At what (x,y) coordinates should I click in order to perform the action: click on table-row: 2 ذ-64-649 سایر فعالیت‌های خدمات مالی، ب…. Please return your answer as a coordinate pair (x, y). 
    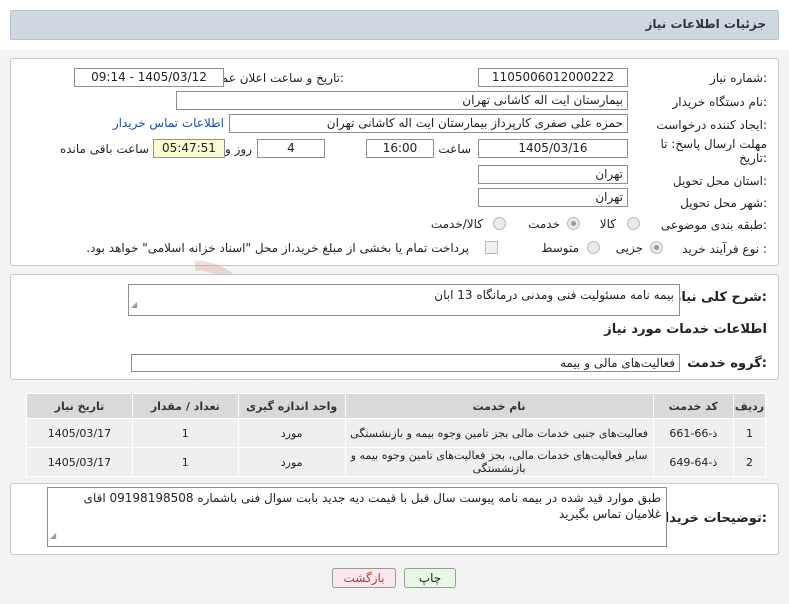
    Looking at the image, I should click on (396, 462).